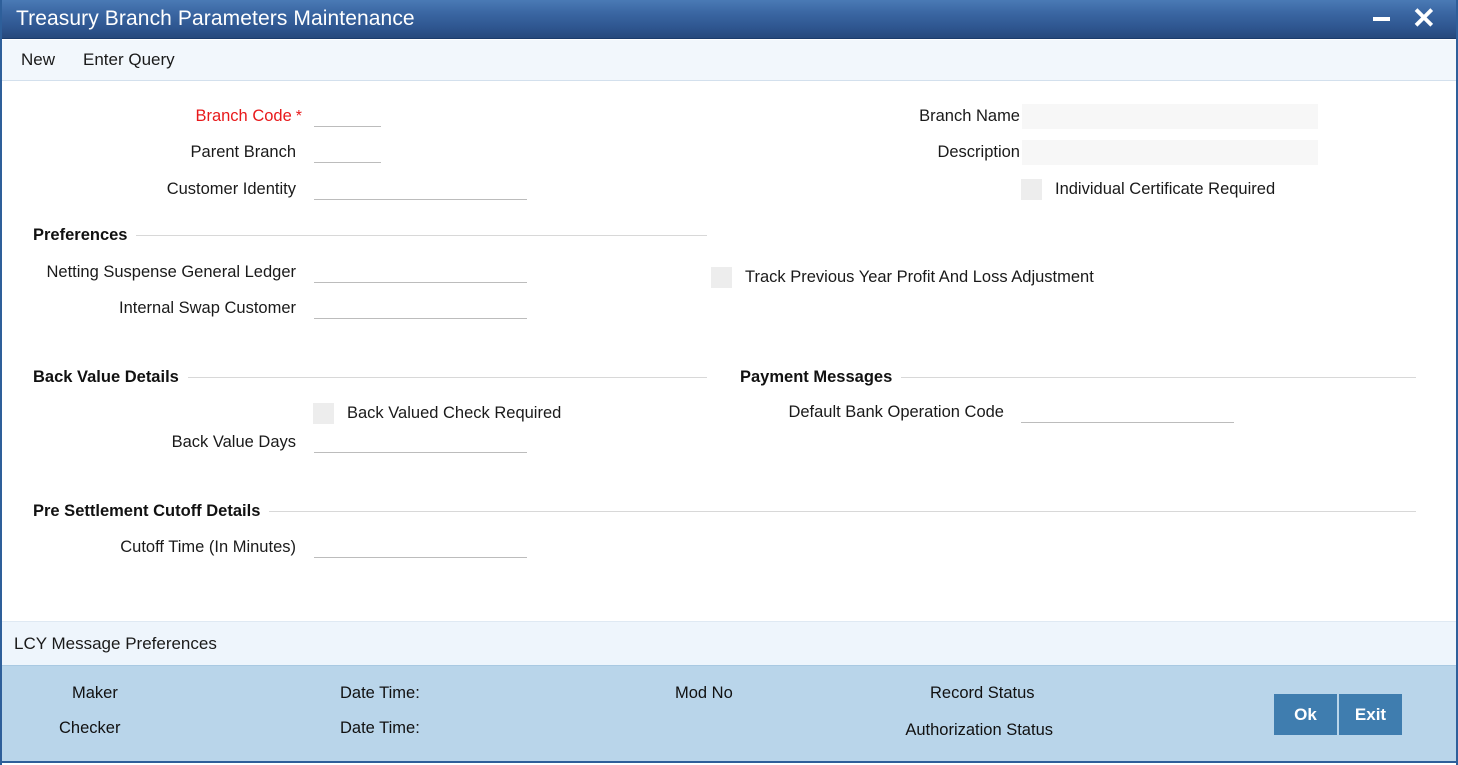 This screenshot has height=765, width=1458. Describe the element at coordinates (1031, 189) in the screenshot. I see `individual-certificate-required-checkbox` at that location.